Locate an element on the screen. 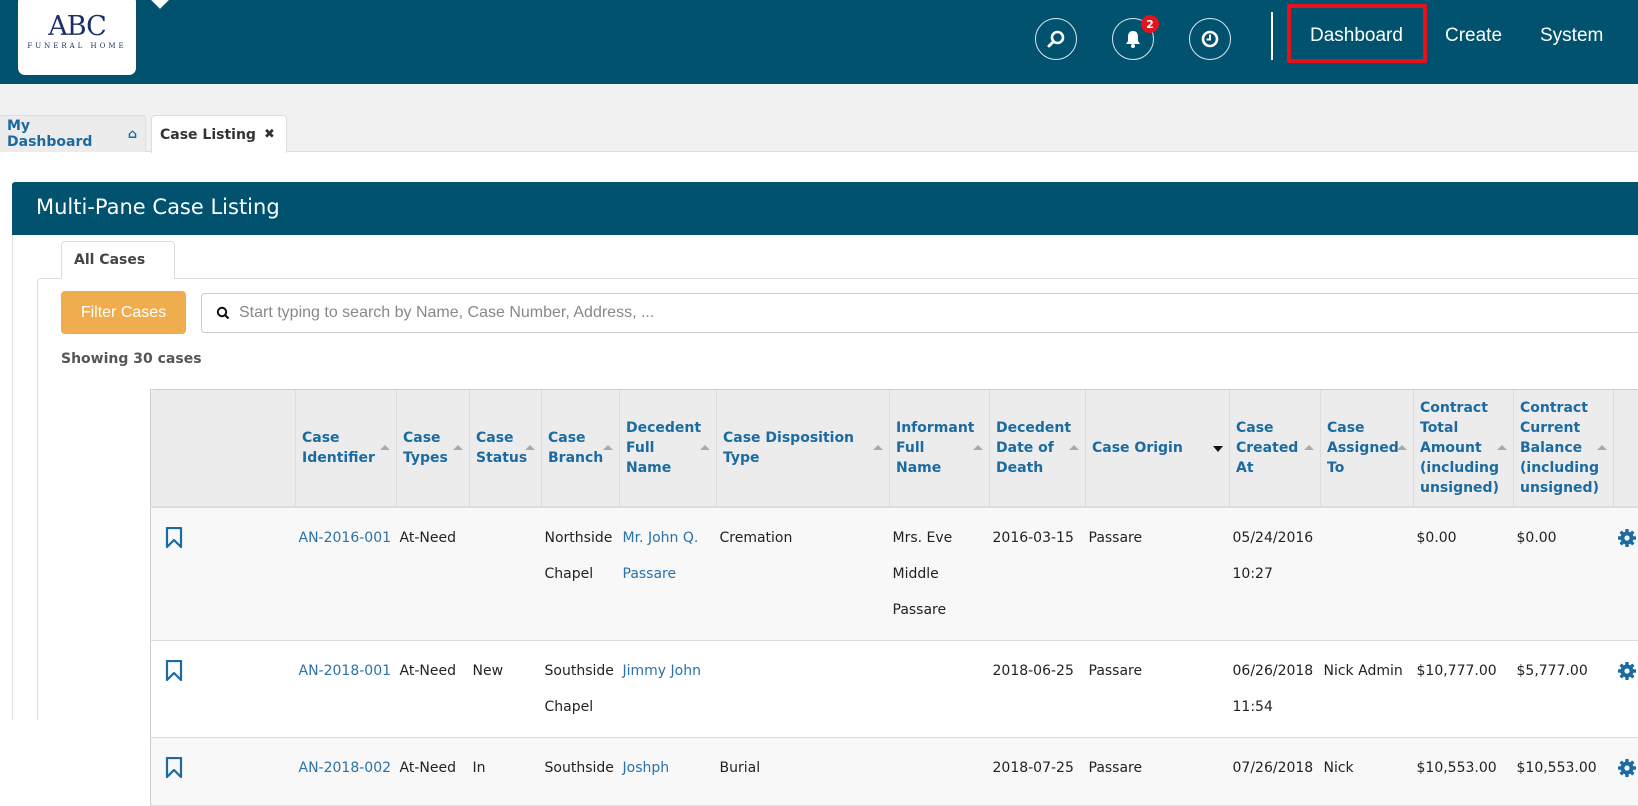 The height and width of the screenshot is (806, 1638). case-identifier-link: AN-2018-002 is located at coordinates (345, 768).